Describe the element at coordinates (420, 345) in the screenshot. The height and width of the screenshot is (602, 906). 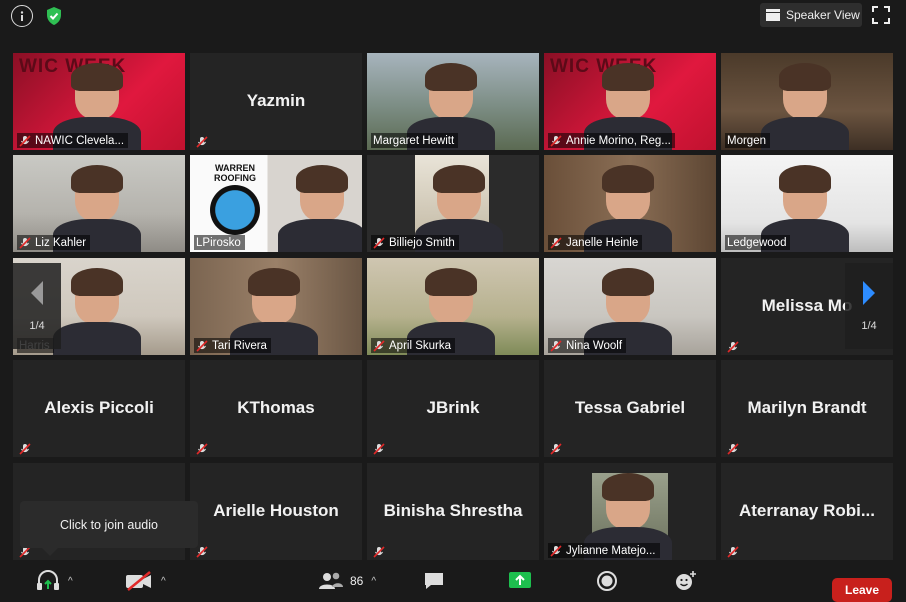
I see `participant-name: April Skurka` at that location.